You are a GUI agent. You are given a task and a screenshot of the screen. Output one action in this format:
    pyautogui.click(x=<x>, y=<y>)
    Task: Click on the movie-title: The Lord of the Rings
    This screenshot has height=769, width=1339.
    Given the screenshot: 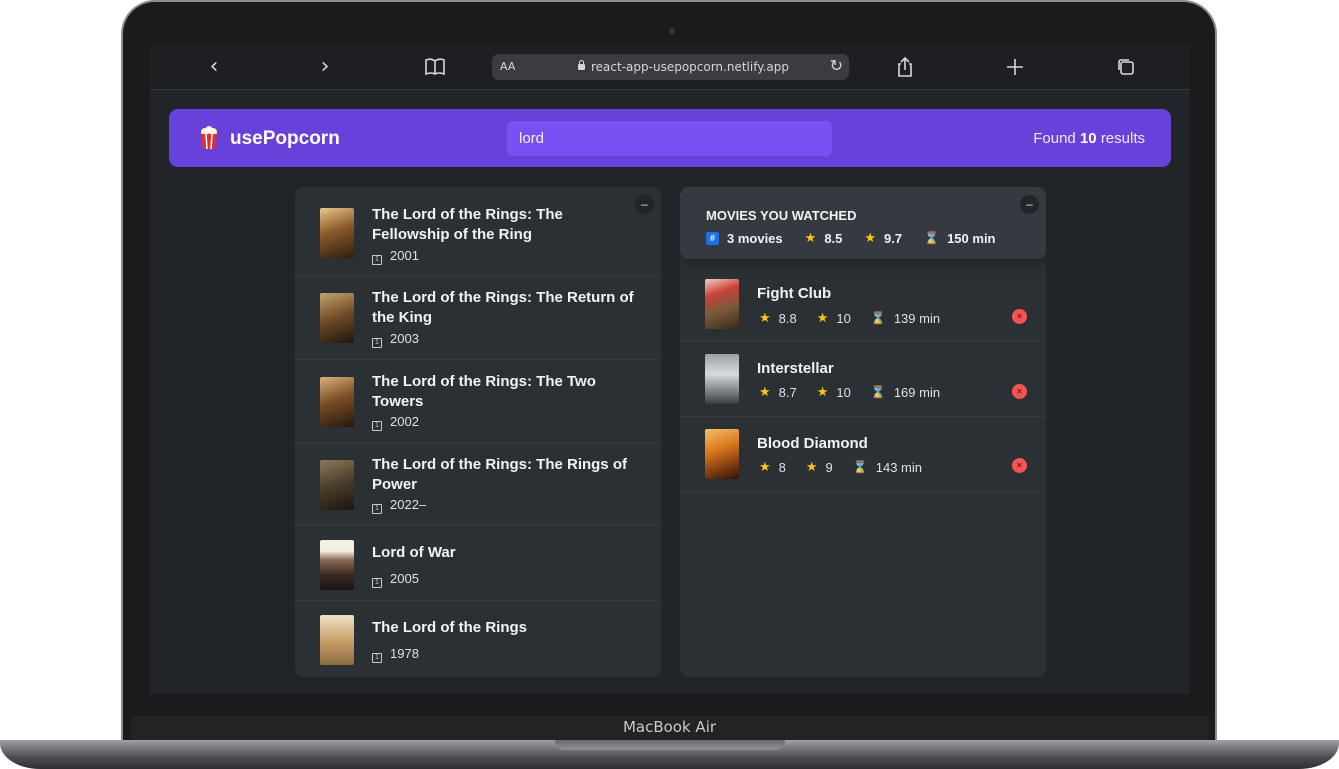 What is the action you would take?
    pyautogui.click(x=449, y=627)
    